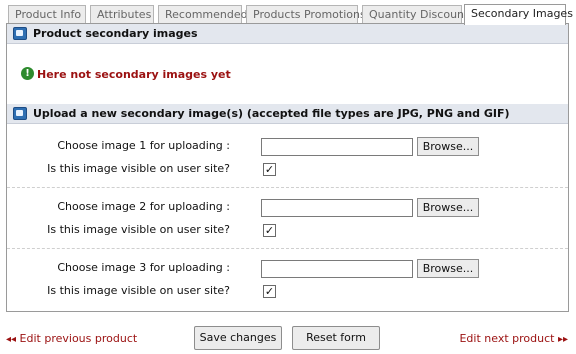 The height and width of the screenshot is (354, 576). Describe the element at coordinates (134, 74) in the screenshot. I see `empty-message-text: Here not secondary images yet` at that location.